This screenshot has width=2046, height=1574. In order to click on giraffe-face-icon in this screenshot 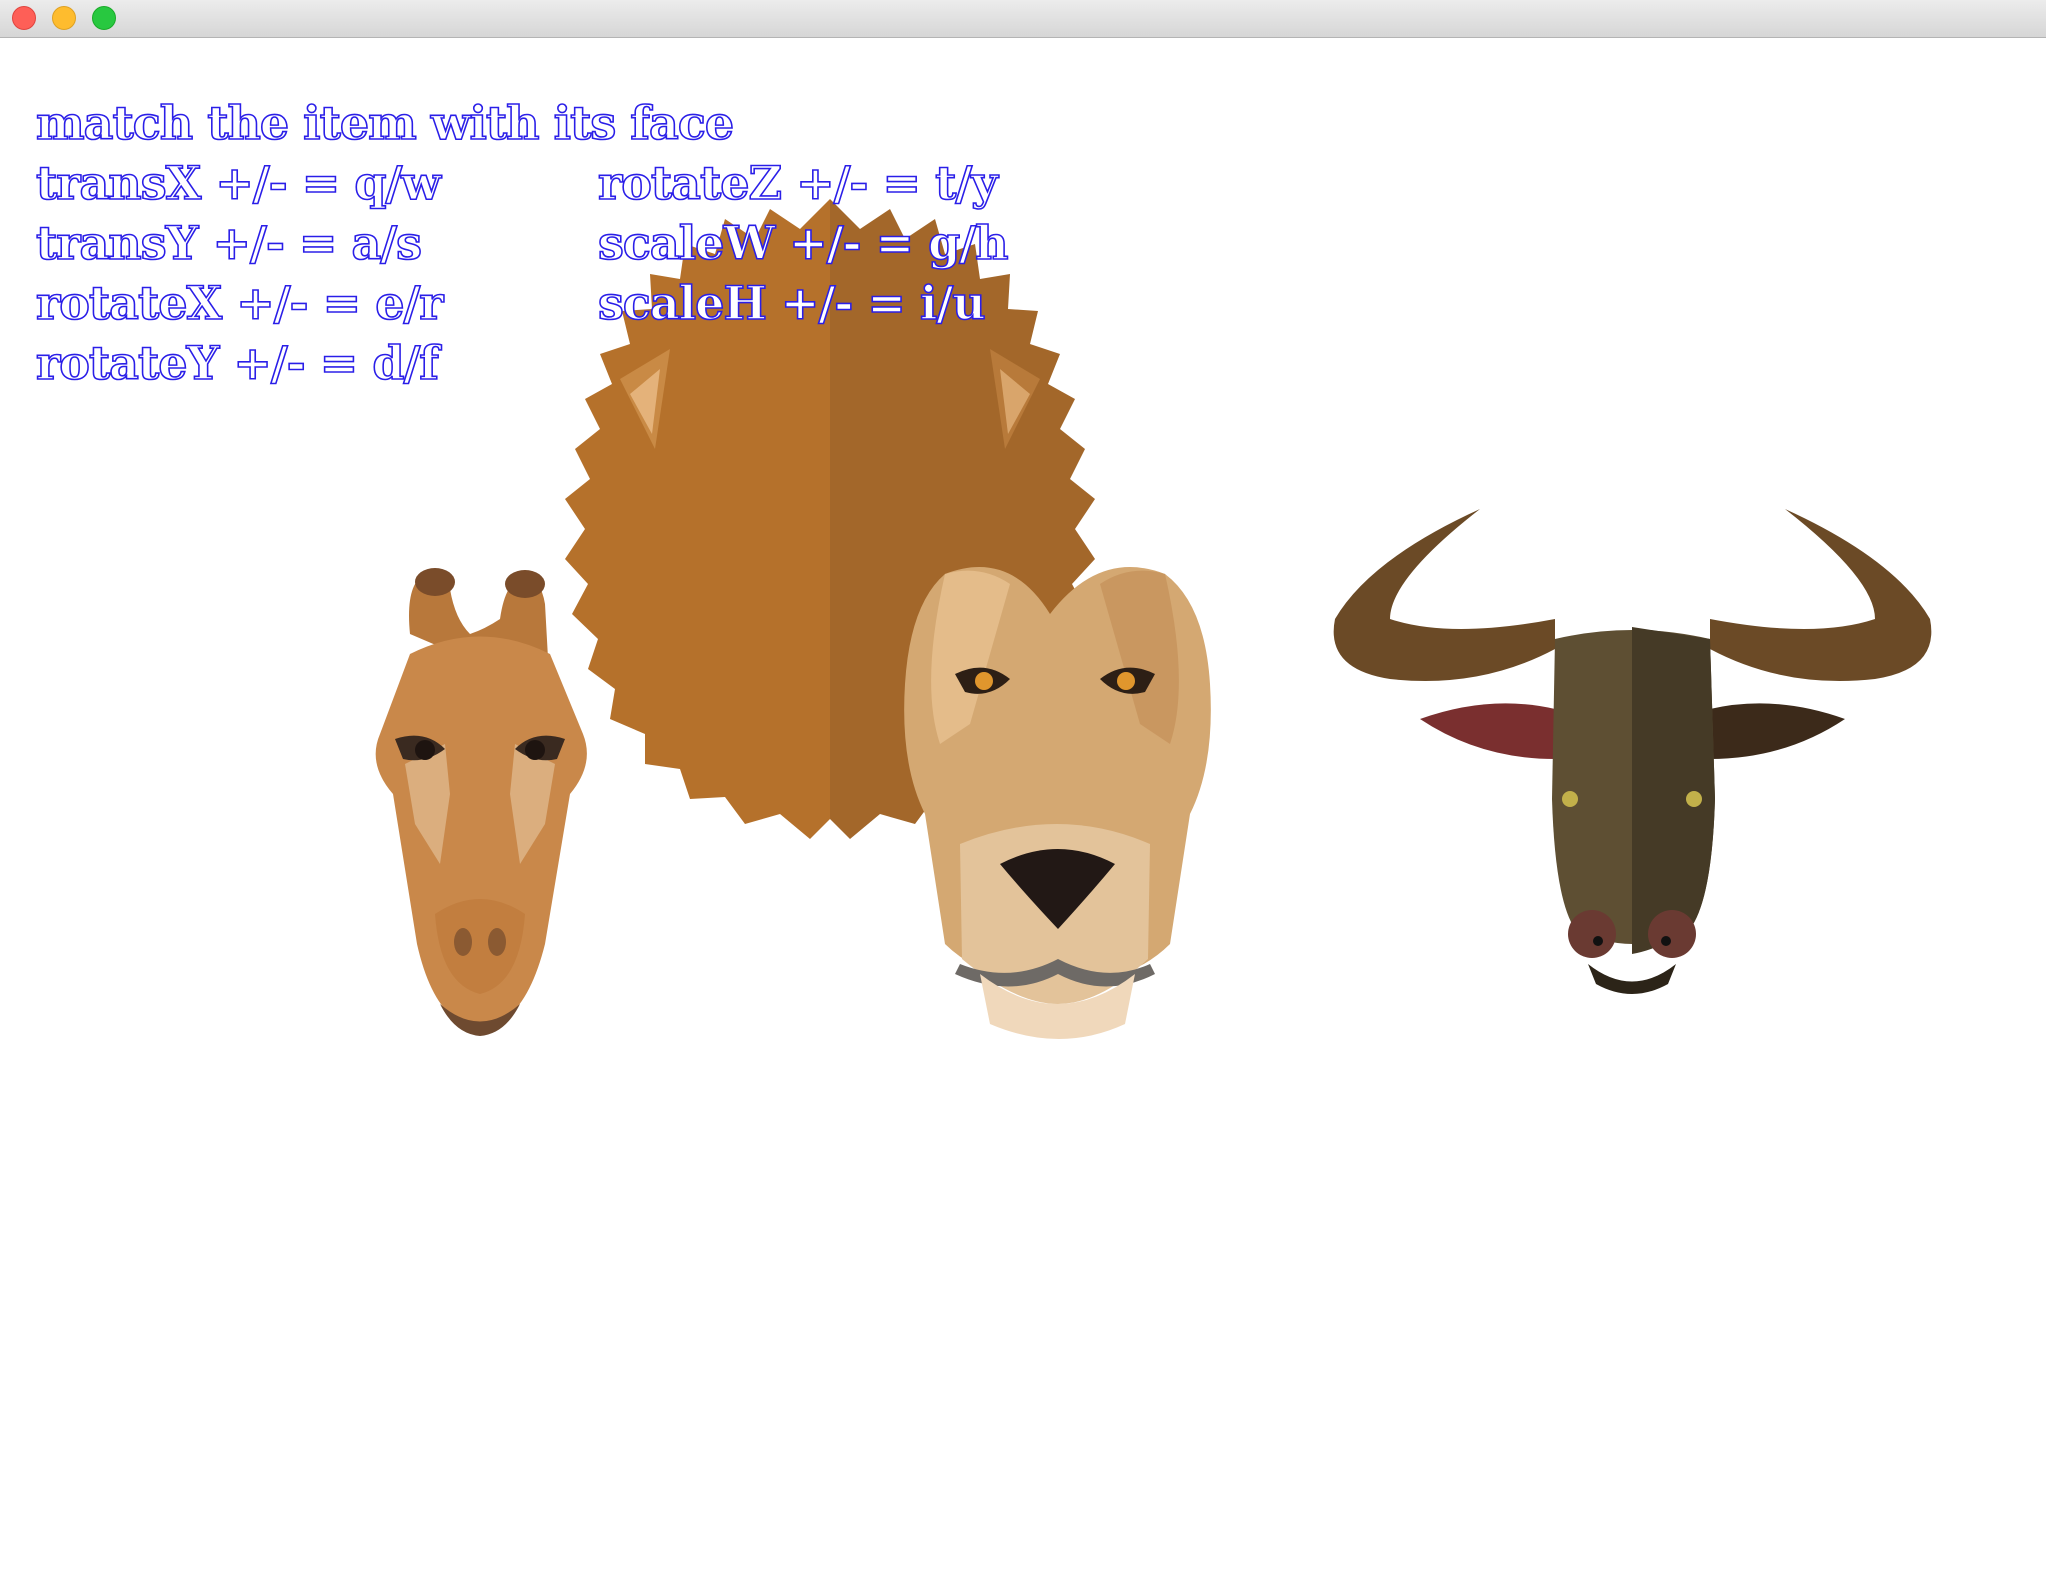, I will do `click(485, 804)`.